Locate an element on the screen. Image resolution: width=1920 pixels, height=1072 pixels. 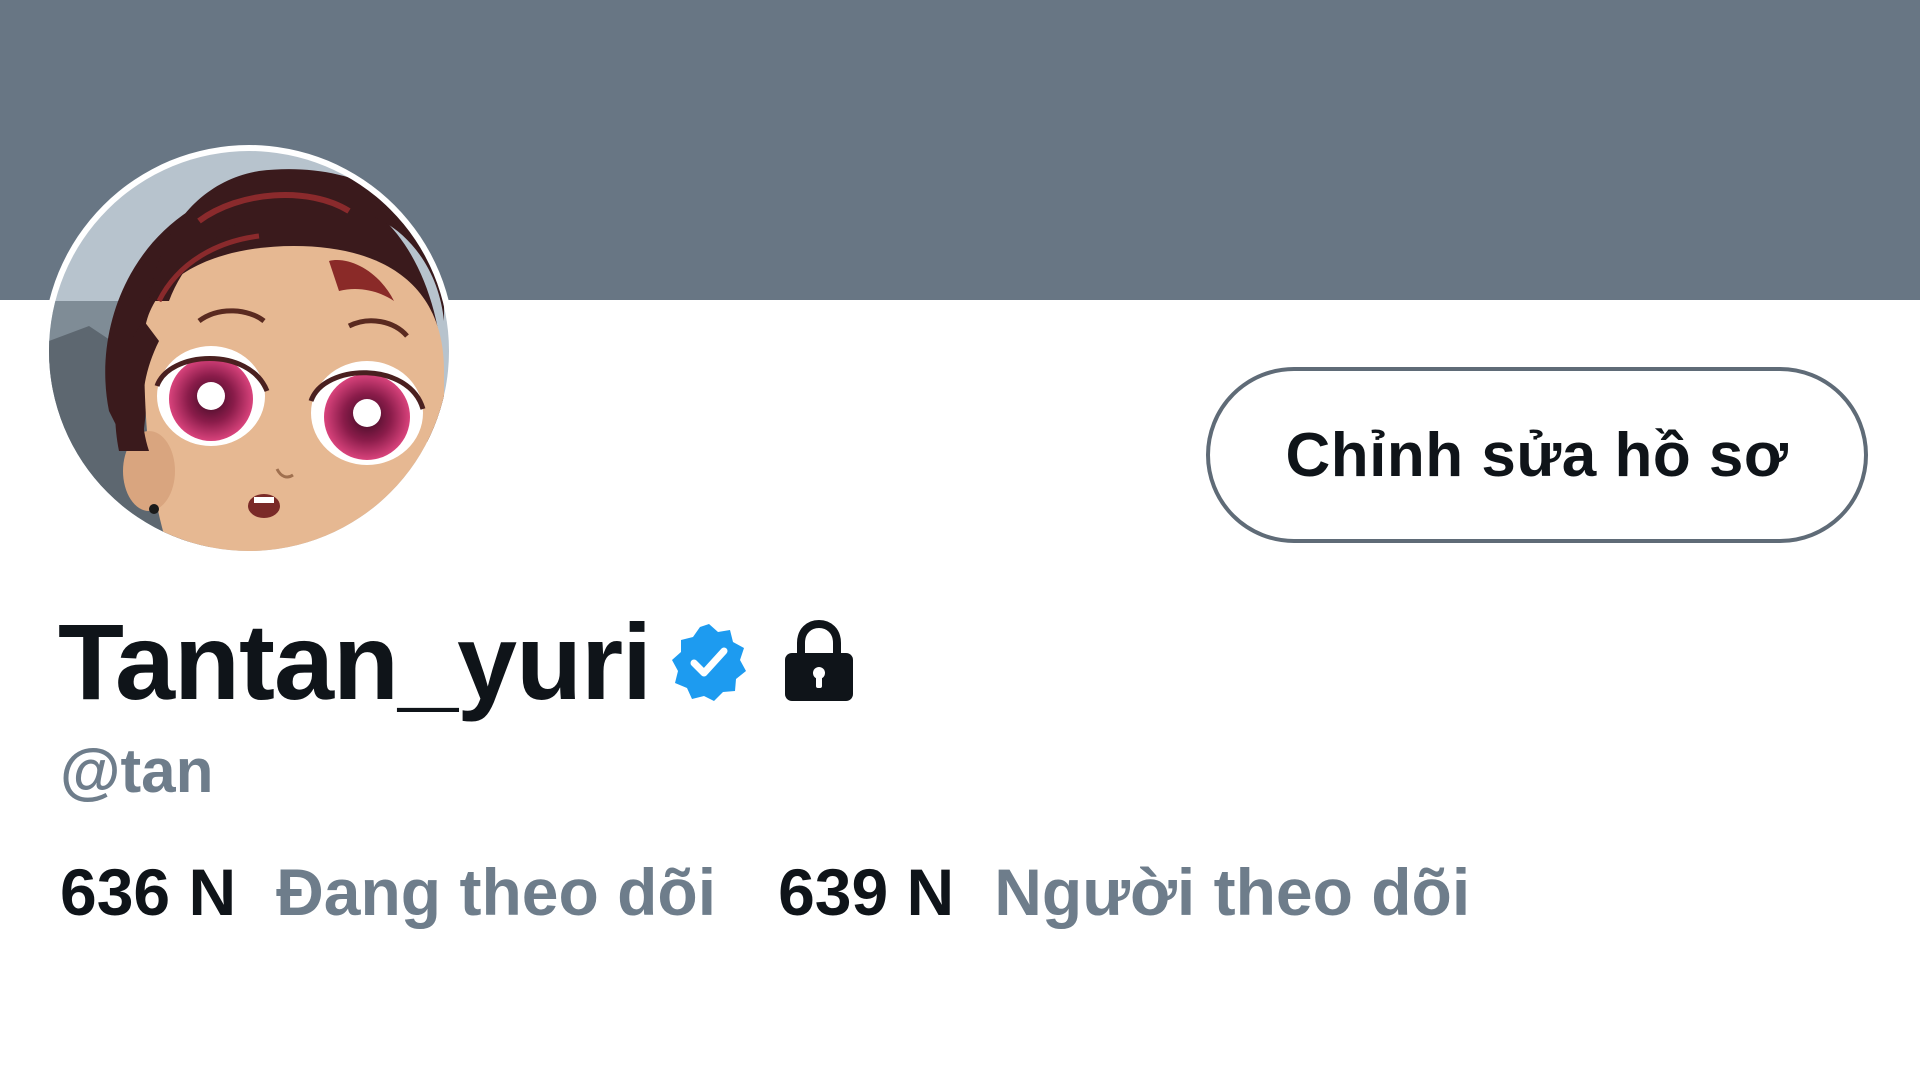
following-count: 636 N is located at coordinates (148, 892).